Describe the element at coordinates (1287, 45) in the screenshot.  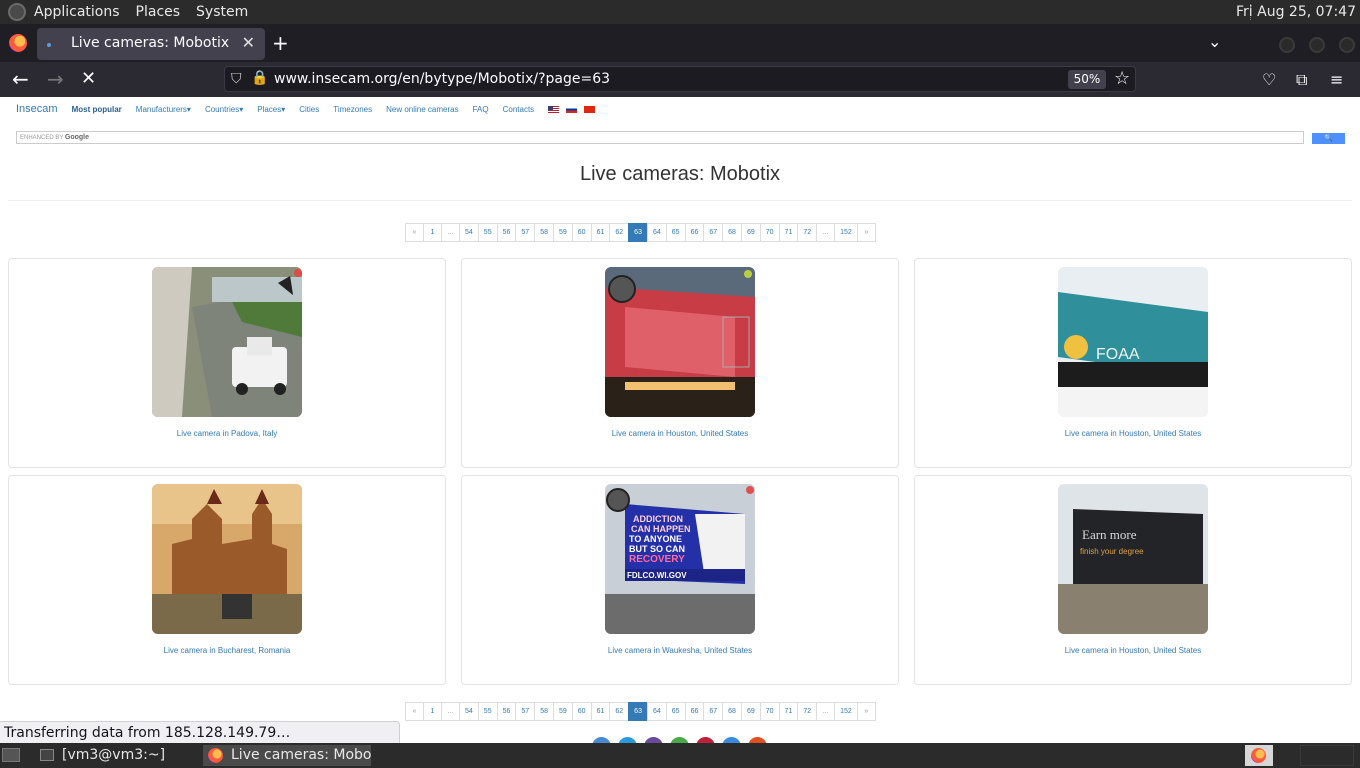
I see `minimize-window-icon` at that location.